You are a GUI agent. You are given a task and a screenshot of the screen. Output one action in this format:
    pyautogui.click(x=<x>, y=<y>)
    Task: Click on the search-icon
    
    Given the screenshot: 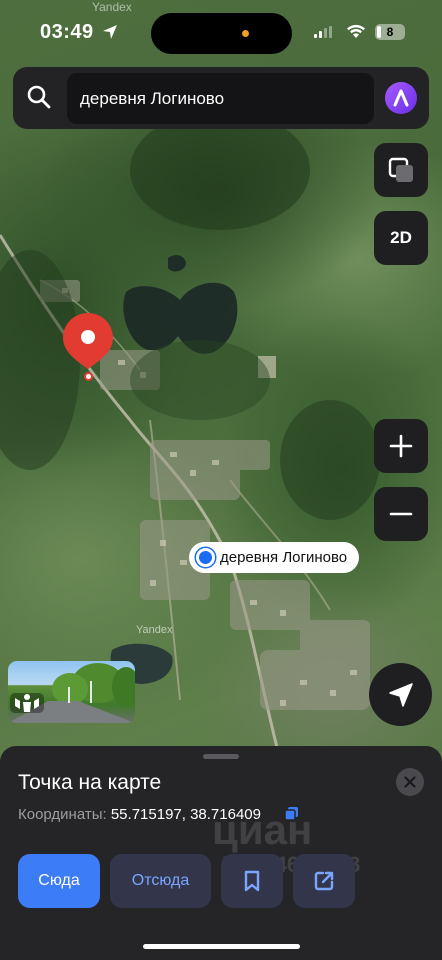 What is the action you would take?
    pyautogui.click(x=39, y=97)
    